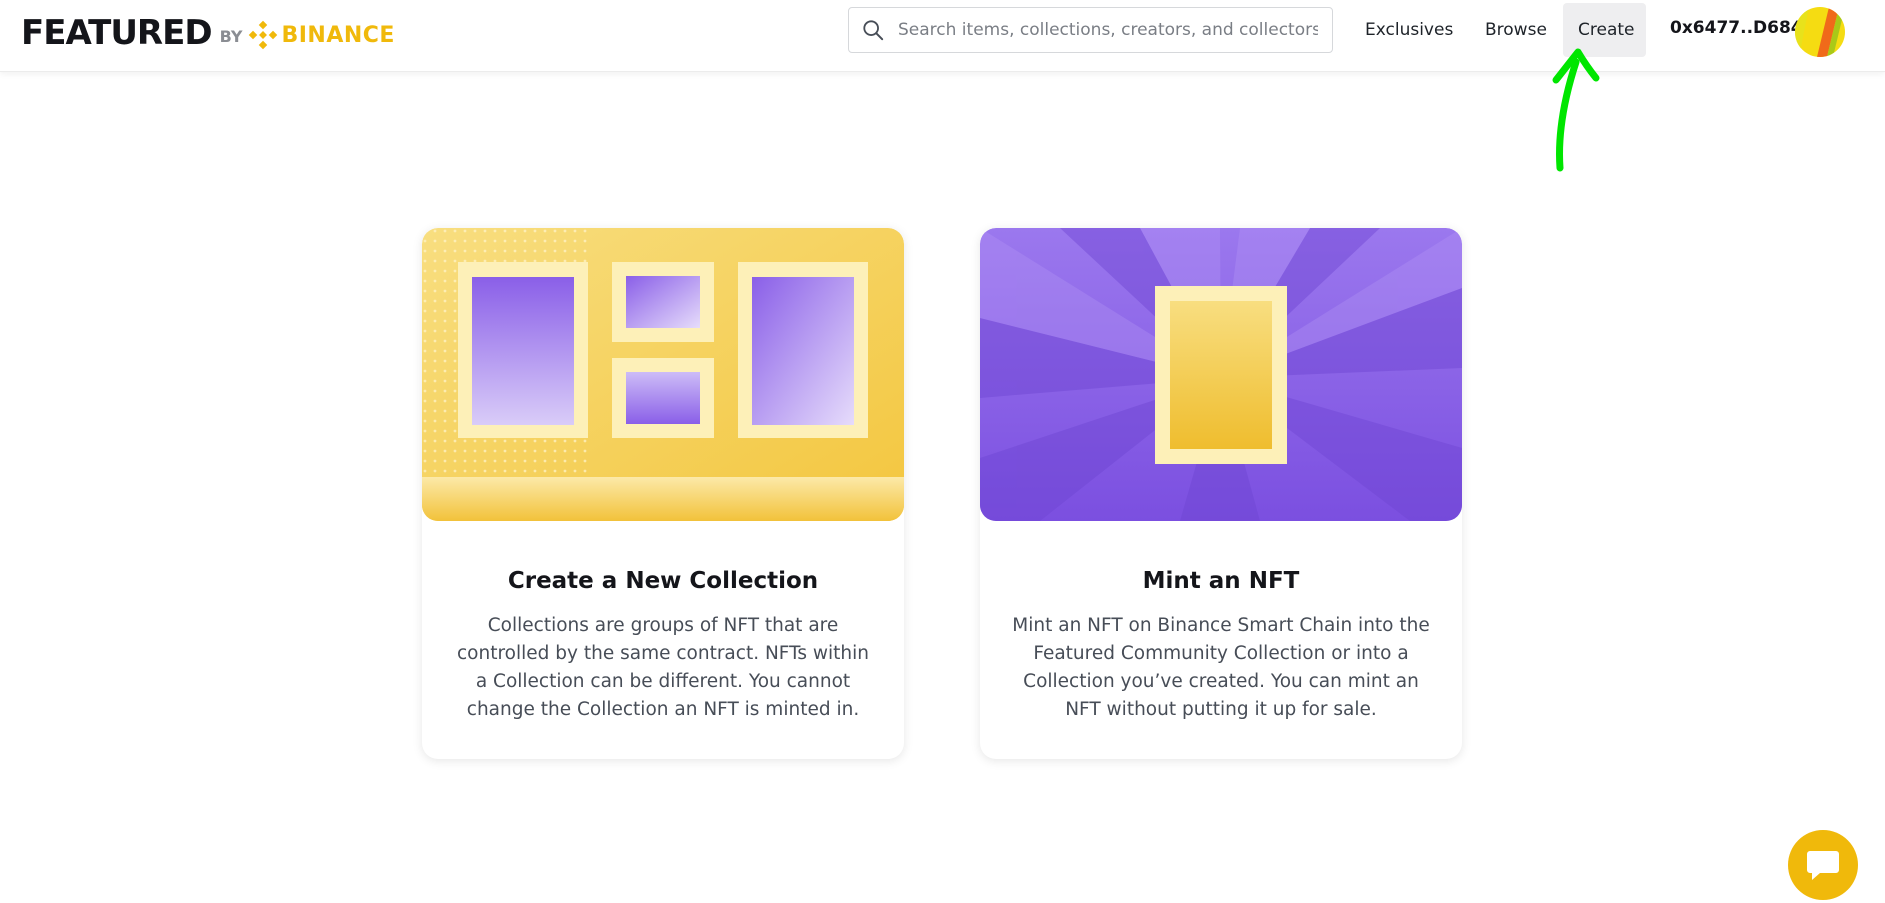 The width and height of the screenshot is (1885, 903). What do you see at coordinates (1221, 374) in the screenshot?
I see `single-frame-illustration` at bounding box center [1221, 374].